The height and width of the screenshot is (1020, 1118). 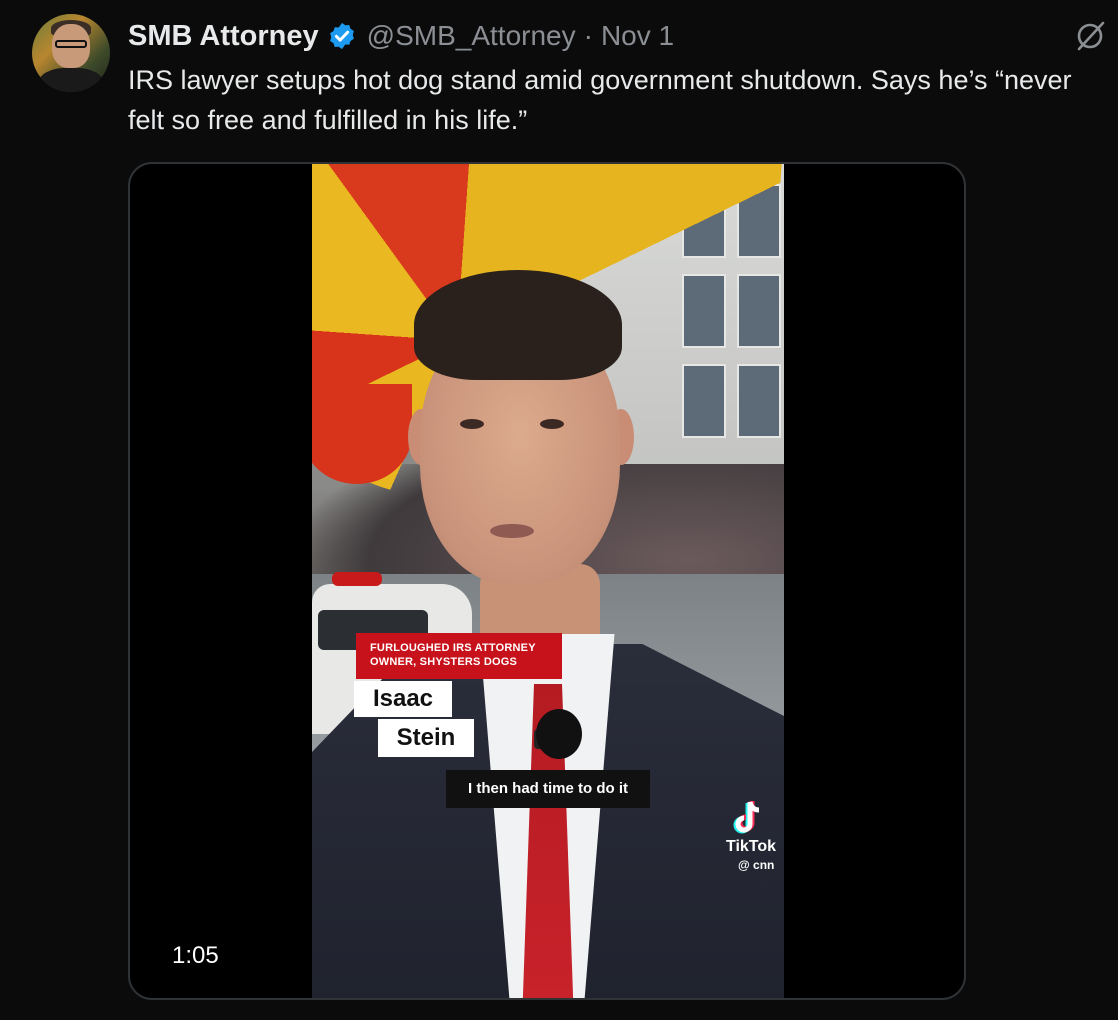 I want to click on eye-right, so click(x=552, y=424).